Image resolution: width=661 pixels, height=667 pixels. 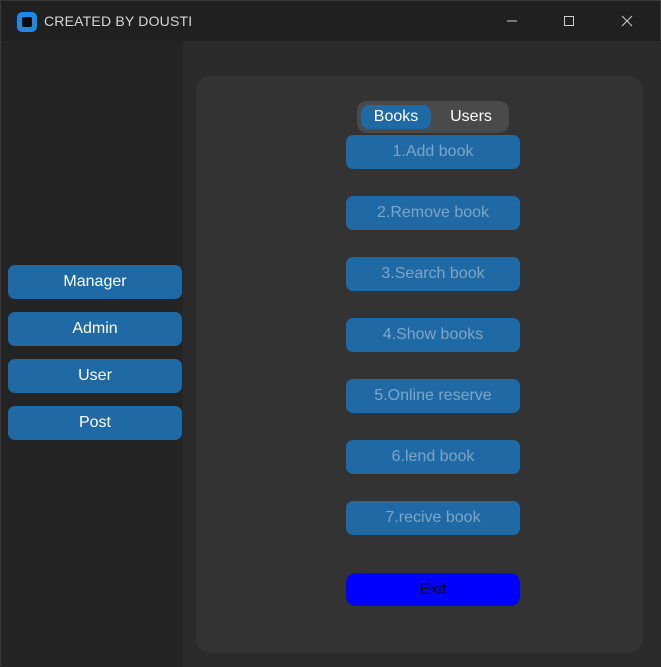 What do you see at coordinates (27, 22) in the screenshot?
I see `app-icon` at bounding box center [27, 22].